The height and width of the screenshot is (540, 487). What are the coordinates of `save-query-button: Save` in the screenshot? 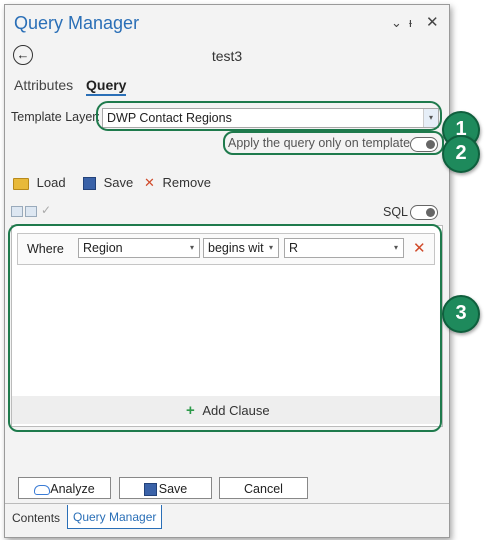 It's located at (108, 183).